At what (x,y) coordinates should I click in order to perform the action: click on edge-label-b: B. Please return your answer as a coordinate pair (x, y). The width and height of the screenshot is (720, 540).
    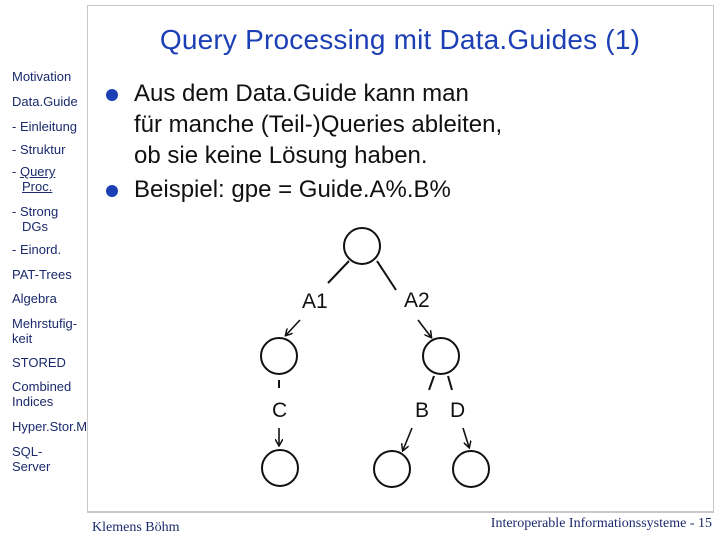
    Looking at the image, I should click on (422, 410).